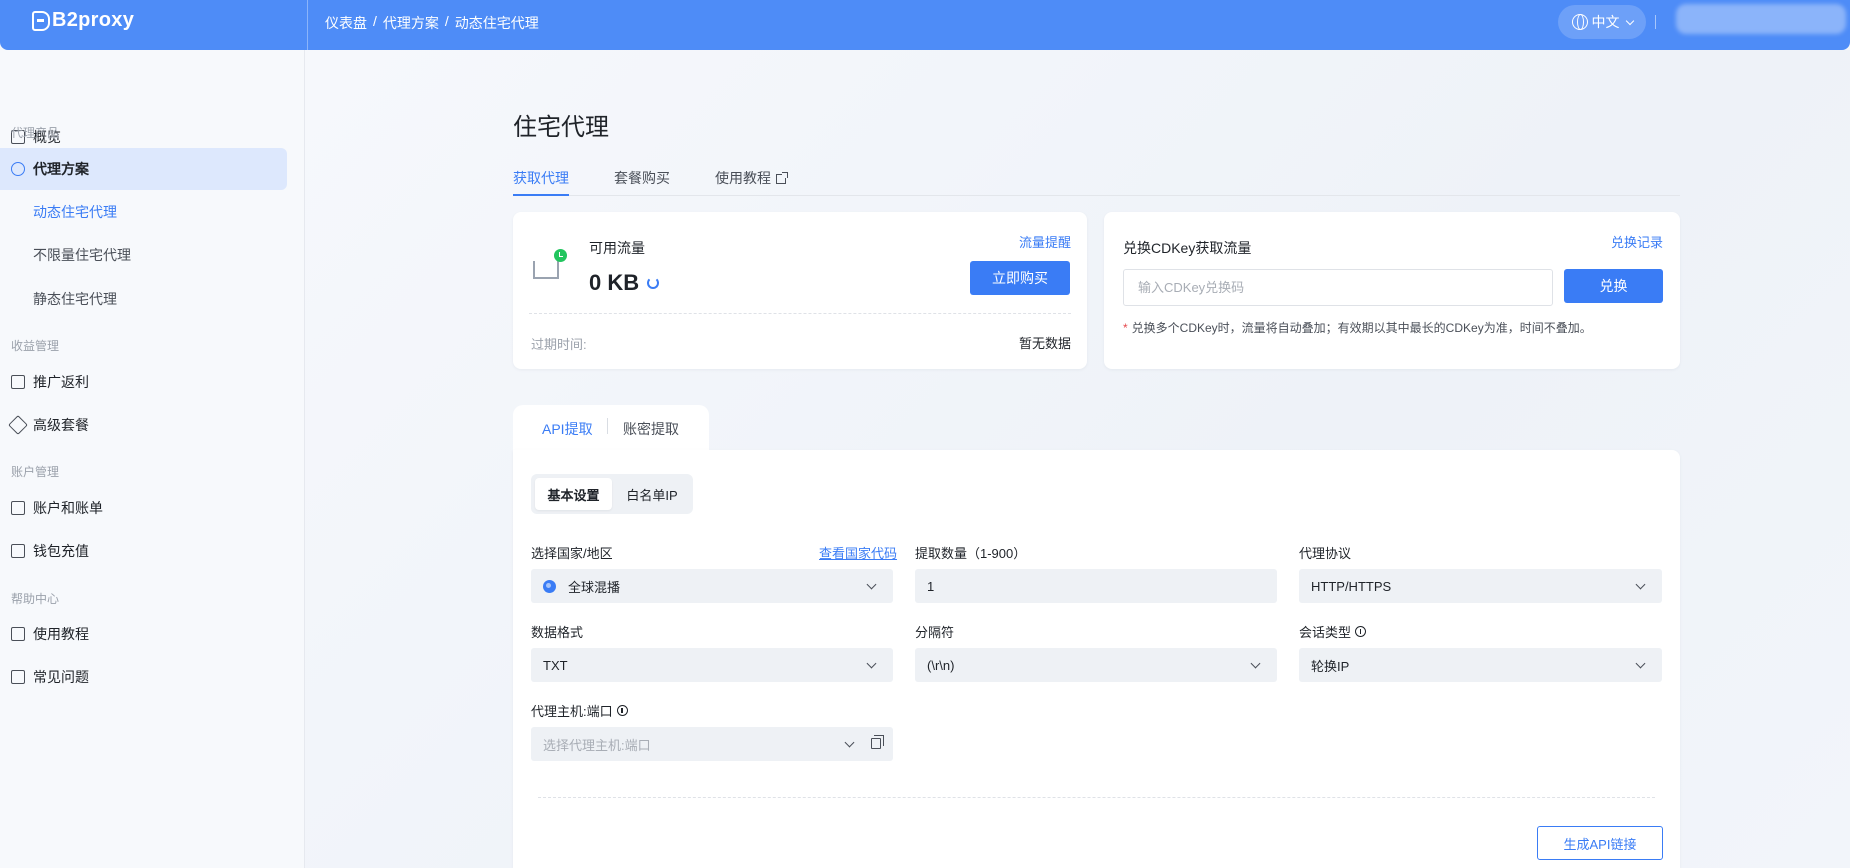 The image size is (1850, 868). Describe the element at coordinates (548, 263) in the screenshot. I see `home-icon` at that location.